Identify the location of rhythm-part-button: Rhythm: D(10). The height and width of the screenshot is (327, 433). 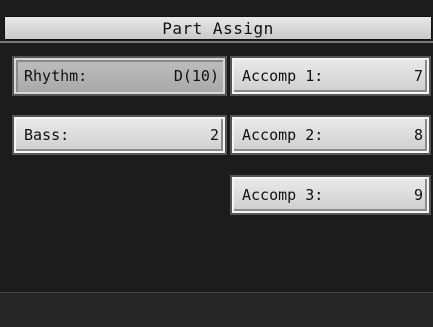
(119, 76).